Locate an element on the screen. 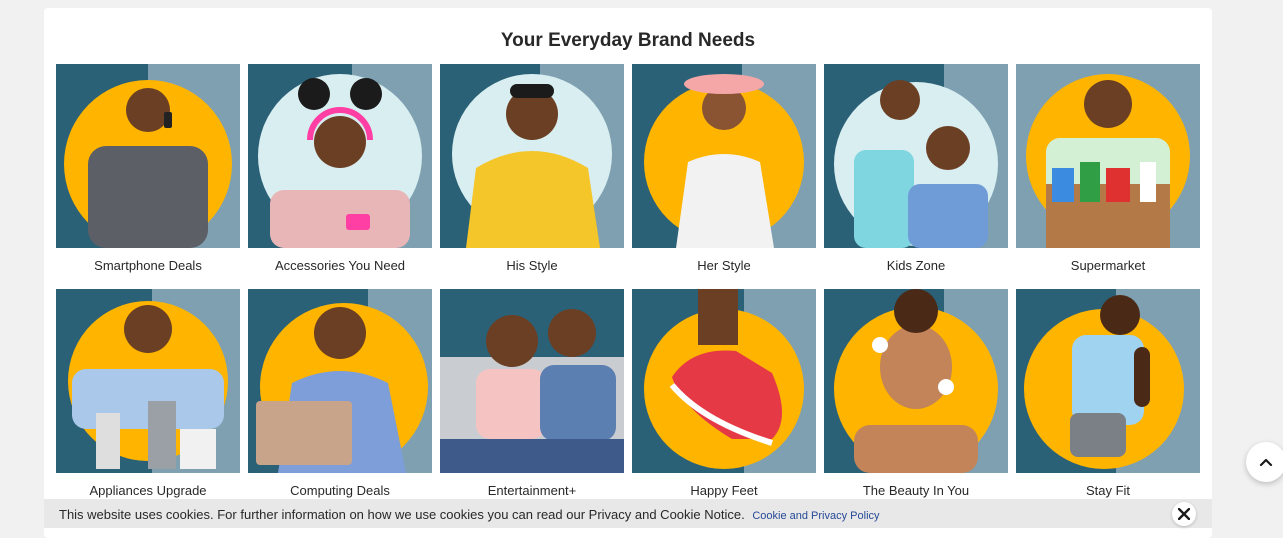  woman-with-headphones-icon is located at coordinates (340, 156).